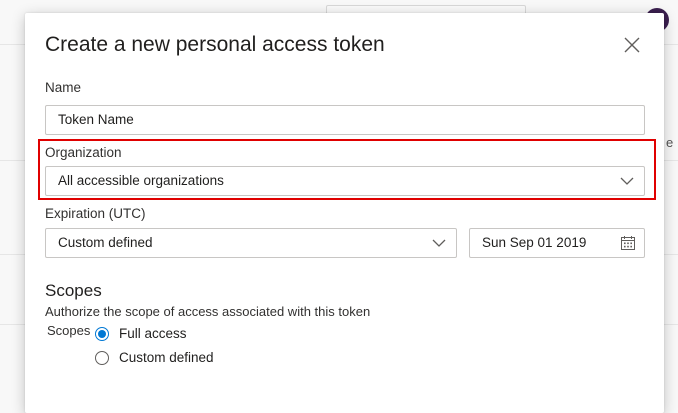 The width and height of the screenshot is (678, 413). I want to click on dialog-title: Create a new personal access token, so click(215, 44).